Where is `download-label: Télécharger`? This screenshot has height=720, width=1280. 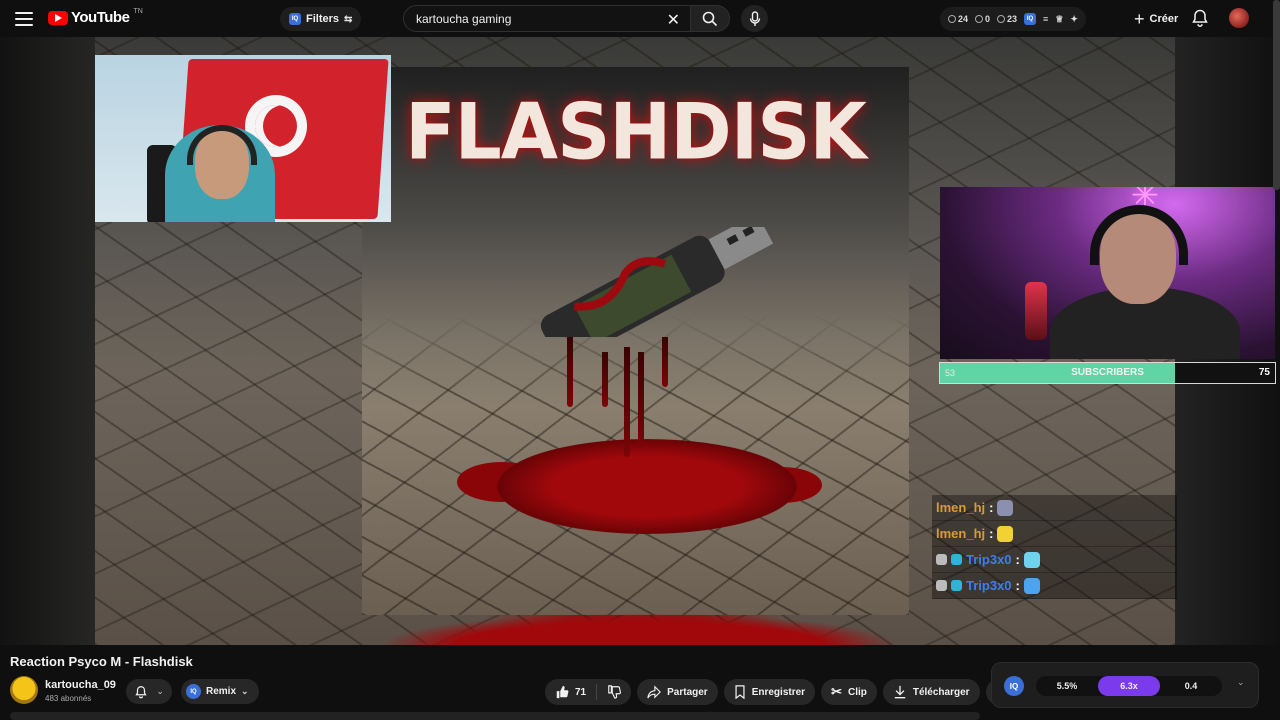
download-label: Télécharger is located at coordinates (941, 692).